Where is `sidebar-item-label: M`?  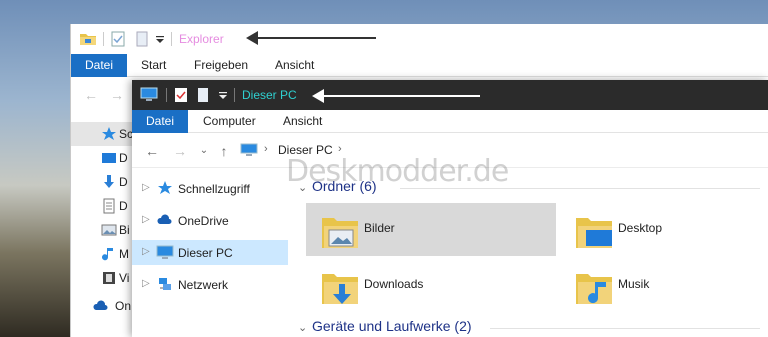 sidebar-item-label: M is located at coordinates (124, 254).